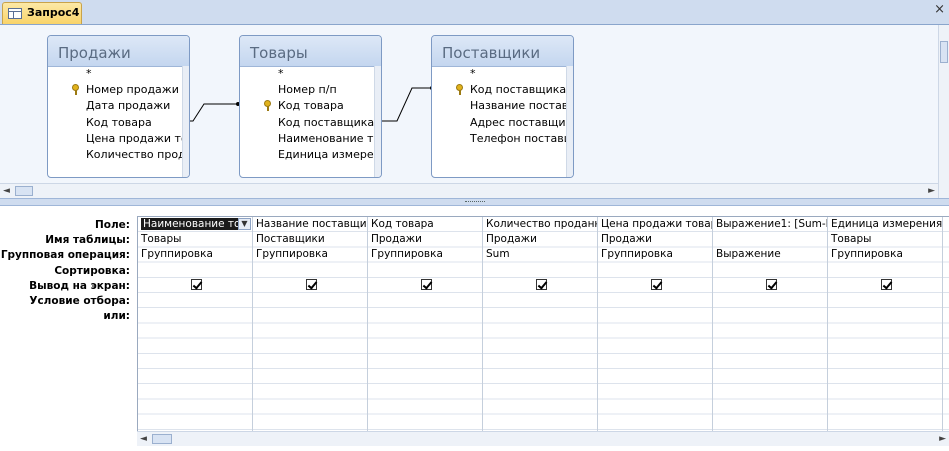  What do you see at coordinates (770, 254) in the screenshot?
I see `grid-cell-group: Выражение` at bounding box center [770, 254].